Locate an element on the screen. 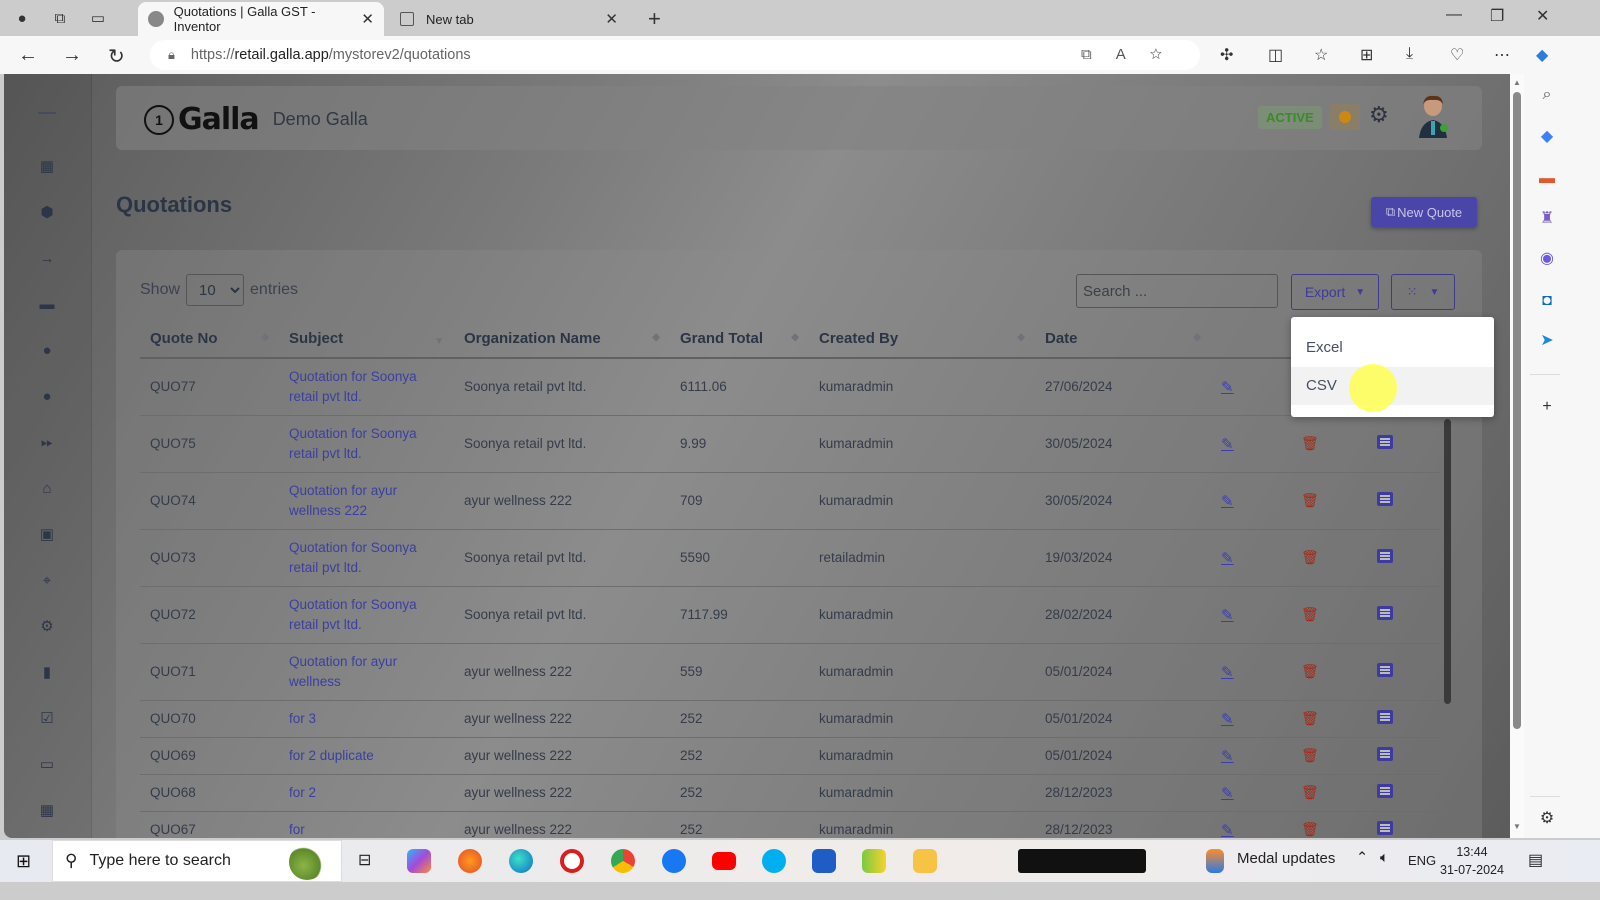 This screenshot has width=1600, height=900. add-sidebar-app-icon: + is located at coordinates (1547, 407).